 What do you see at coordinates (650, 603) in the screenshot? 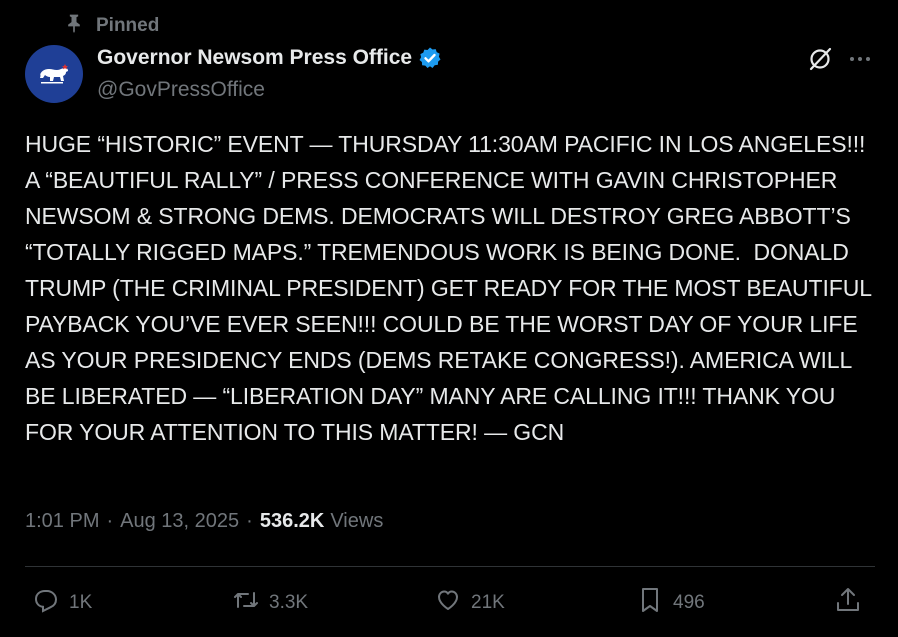
I see `bookmark-icon` at bounding box center [650, 603].